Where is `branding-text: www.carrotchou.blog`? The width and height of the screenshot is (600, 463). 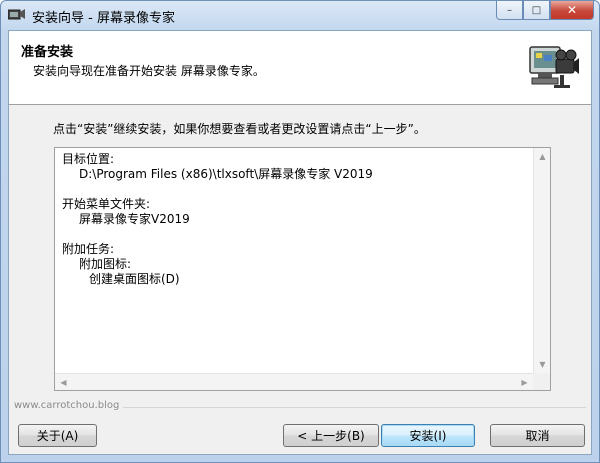 branding-text: www.carrotchou.blog is located at coordinates (69, 405).